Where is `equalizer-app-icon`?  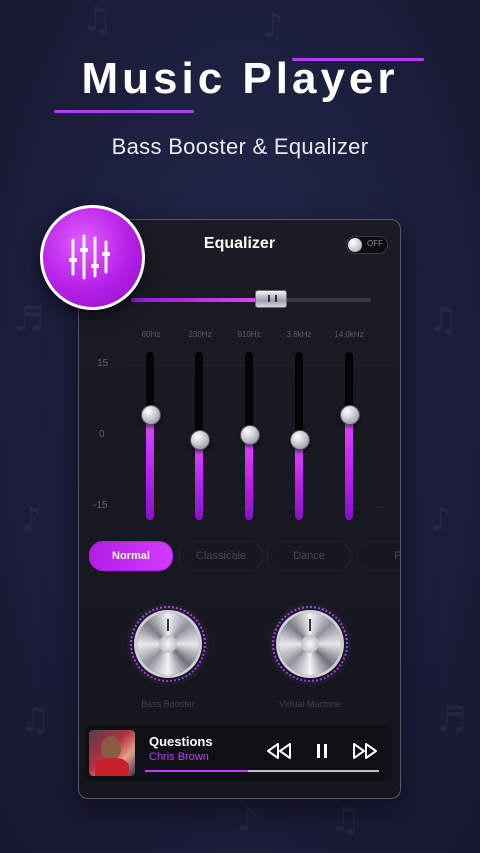
equalizer-app-icon is located at coordinates (92, 257).